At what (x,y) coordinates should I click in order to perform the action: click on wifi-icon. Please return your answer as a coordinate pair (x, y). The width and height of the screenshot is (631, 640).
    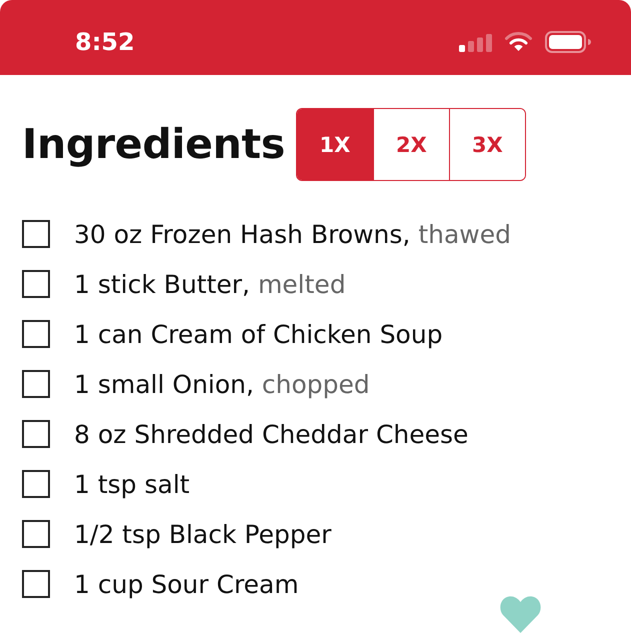
    Looking at the image, I should click on (518, 41).